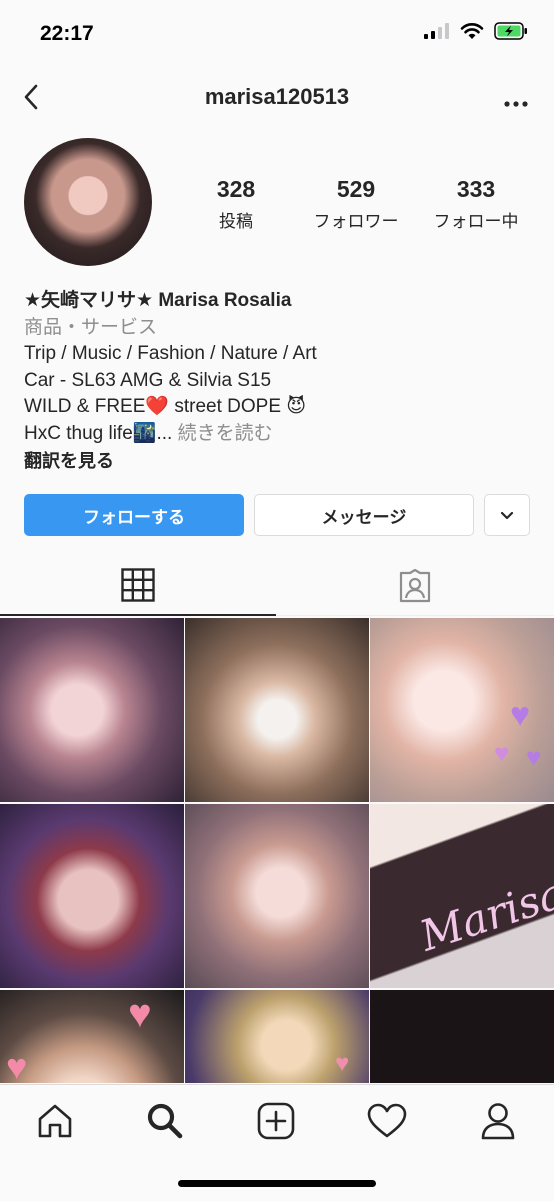 This screenshot has width=554, height=1201. I want to click on post-thumbnail: ♥, so click(277, 1036).